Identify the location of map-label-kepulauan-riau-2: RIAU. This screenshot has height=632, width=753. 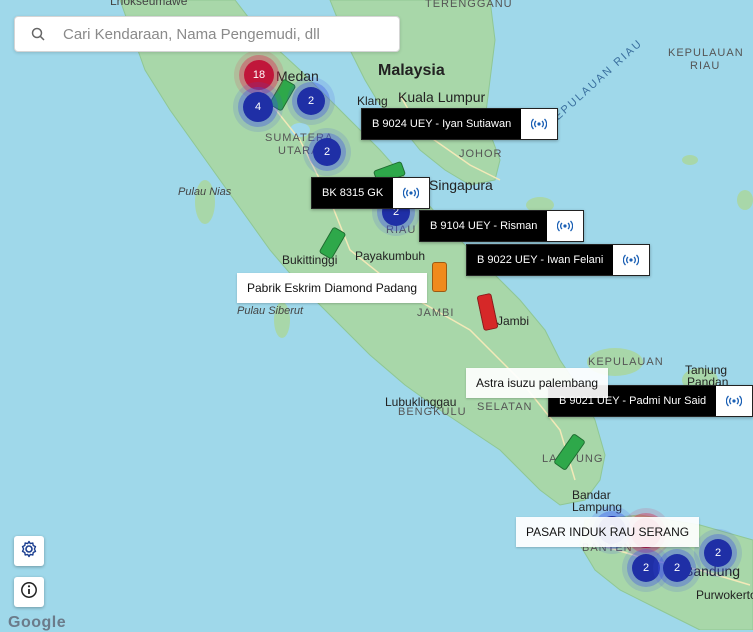
(705, 66).